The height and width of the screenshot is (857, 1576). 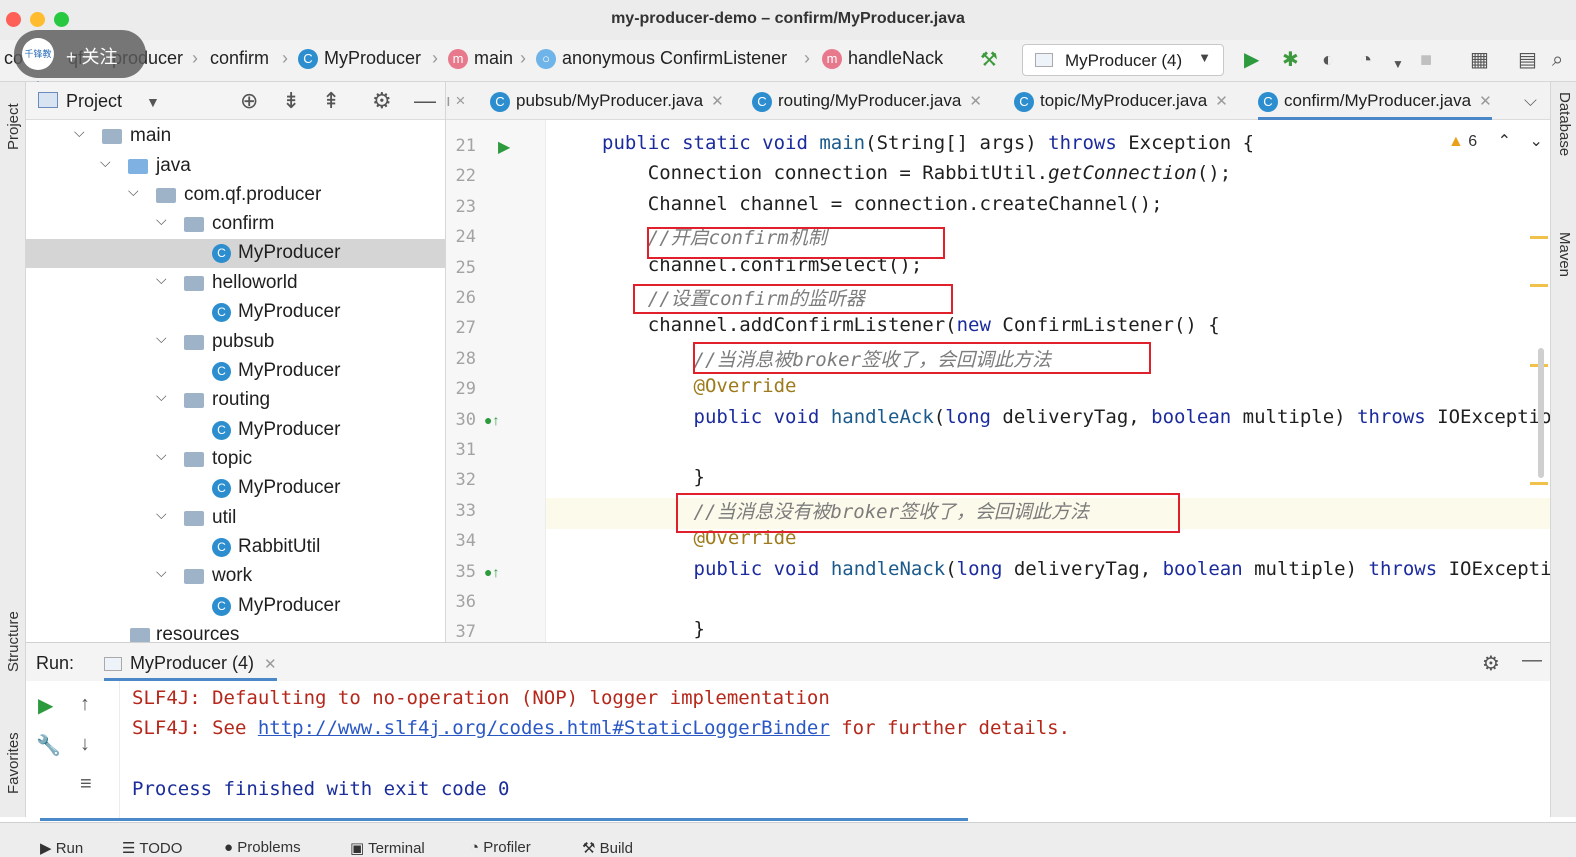 I want to click on rerun-icon: ▶, so click(x=45, y=705).